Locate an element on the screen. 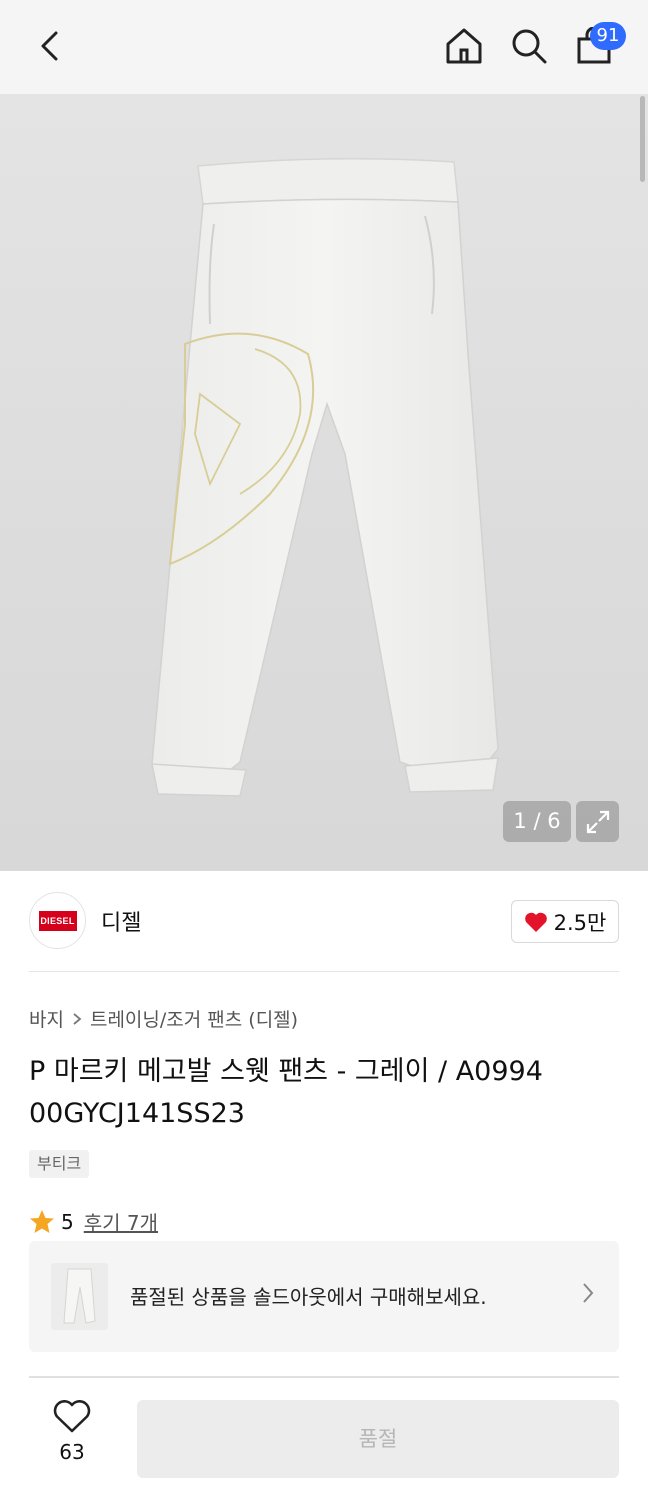  home-button is located at coordinates (464, 46).